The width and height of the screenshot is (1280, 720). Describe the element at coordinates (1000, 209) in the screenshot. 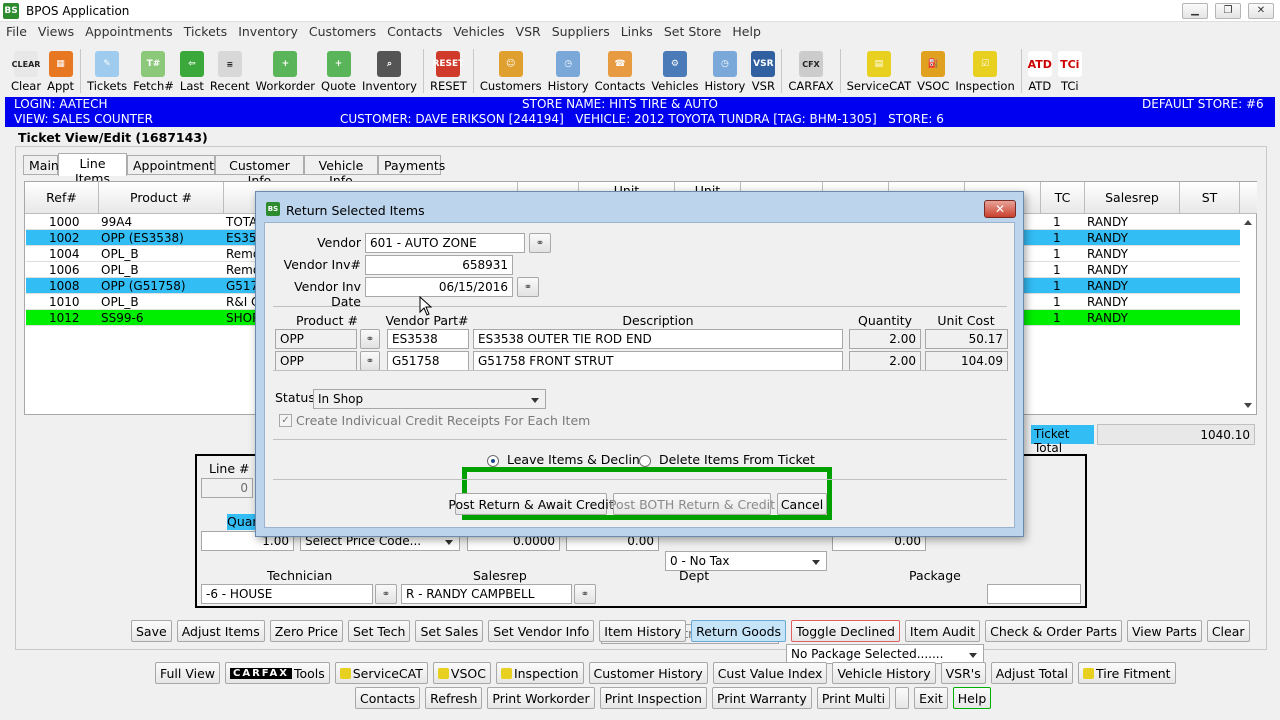

I see `dialog-close-button: ✕` at that location.